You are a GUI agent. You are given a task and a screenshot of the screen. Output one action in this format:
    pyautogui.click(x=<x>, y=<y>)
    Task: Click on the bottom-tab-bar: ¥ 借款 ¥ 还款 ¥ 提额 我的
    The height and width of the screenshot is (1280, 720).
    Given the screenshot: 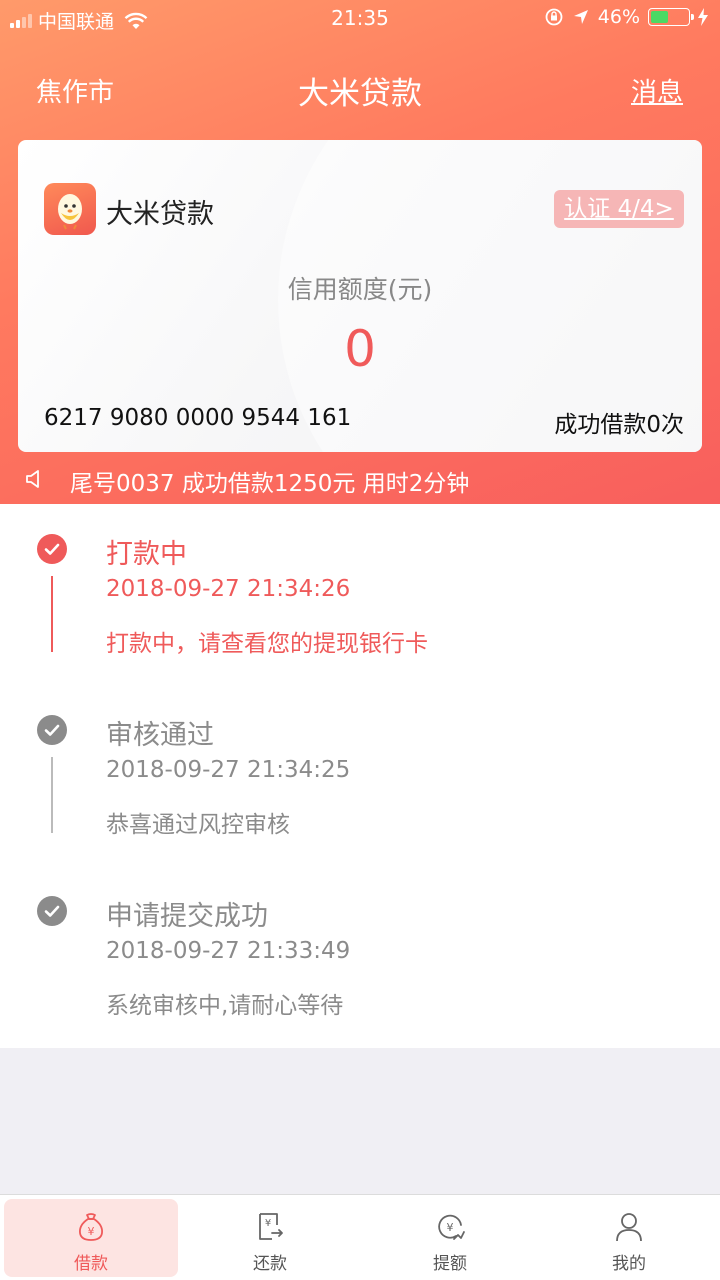 What is the action you would take?
    pyautogui.click(x=360, y=1237)
    